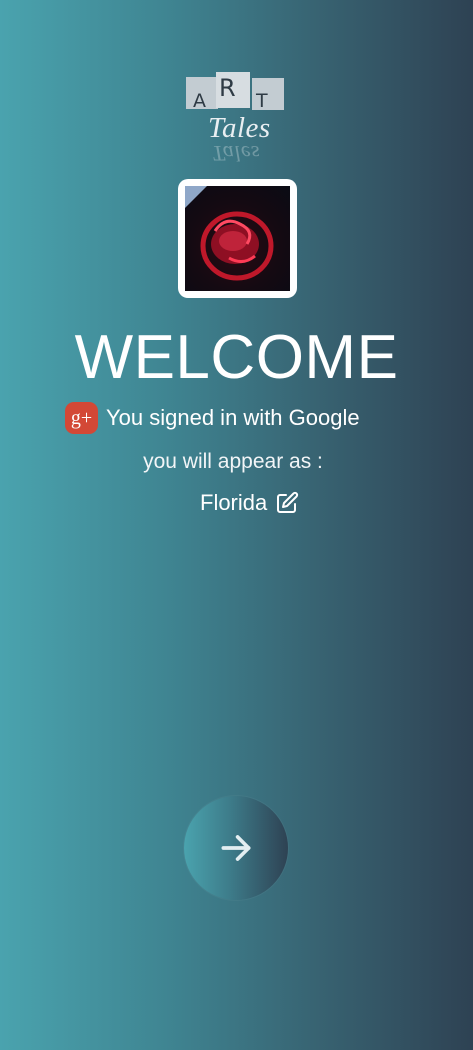 Image resolution: width=473 pixels, height=1050 pixels. What do you see at coordinates (287, 503) in the screenshot?
I see `edit-icon` at bounding box center [287, 503].